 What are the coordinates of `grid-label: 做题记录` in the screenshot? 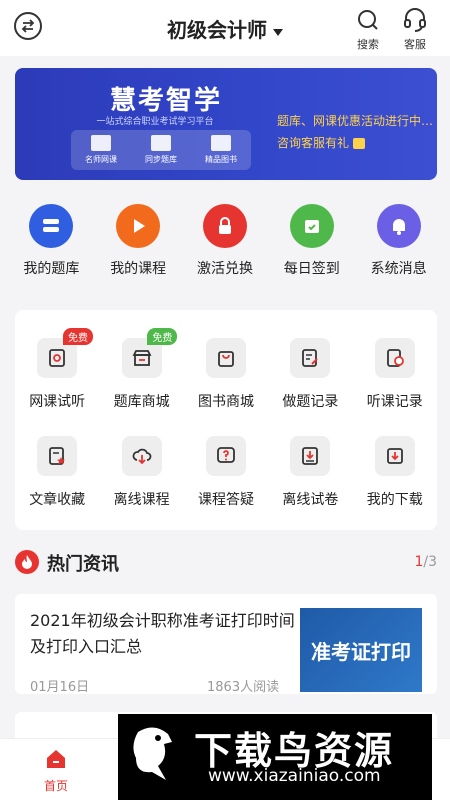 It's located at (310, 402).